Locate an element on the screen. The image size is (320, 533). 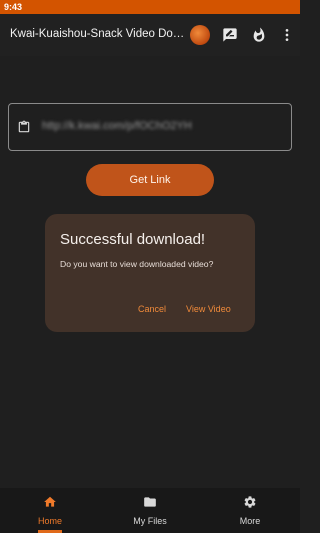
nav-label-home: Home is located at coordinates (49, 521).